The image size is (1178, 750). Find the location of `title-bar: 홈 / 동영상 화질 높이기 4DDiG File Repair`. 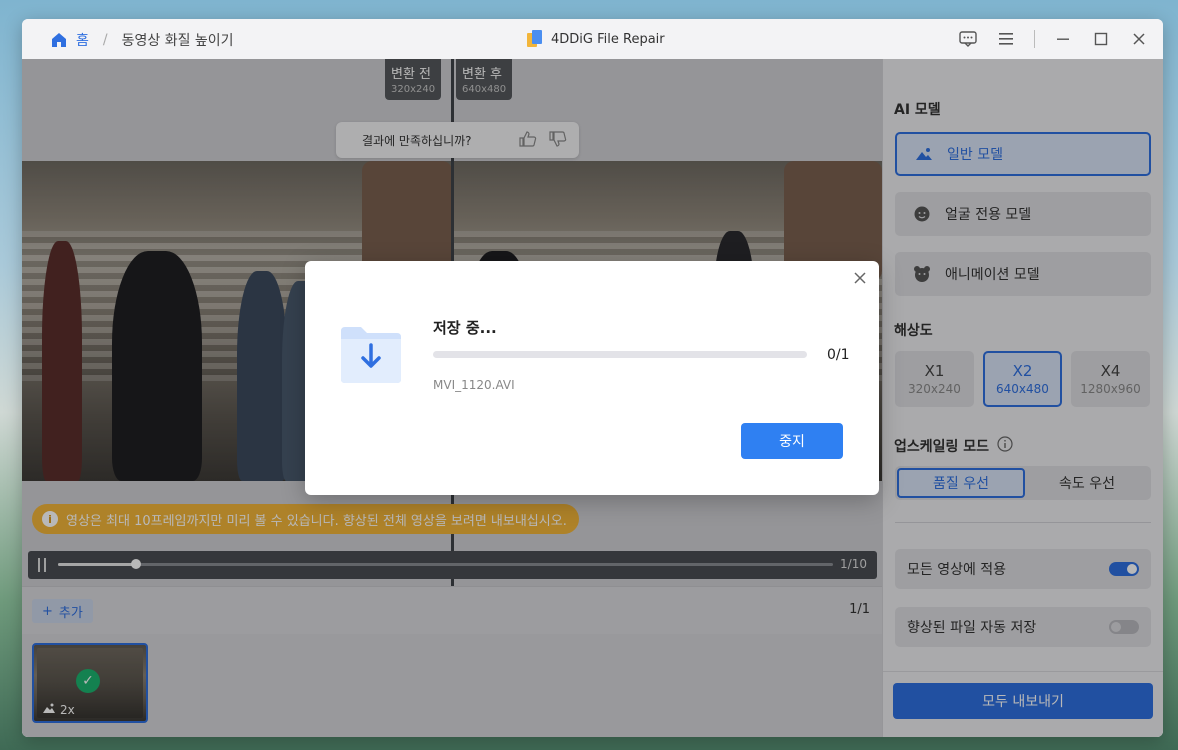

title-bar: 홈 / 동영상 화질 높이기 4DDiG File Repair is located at coordinates (592, 39).